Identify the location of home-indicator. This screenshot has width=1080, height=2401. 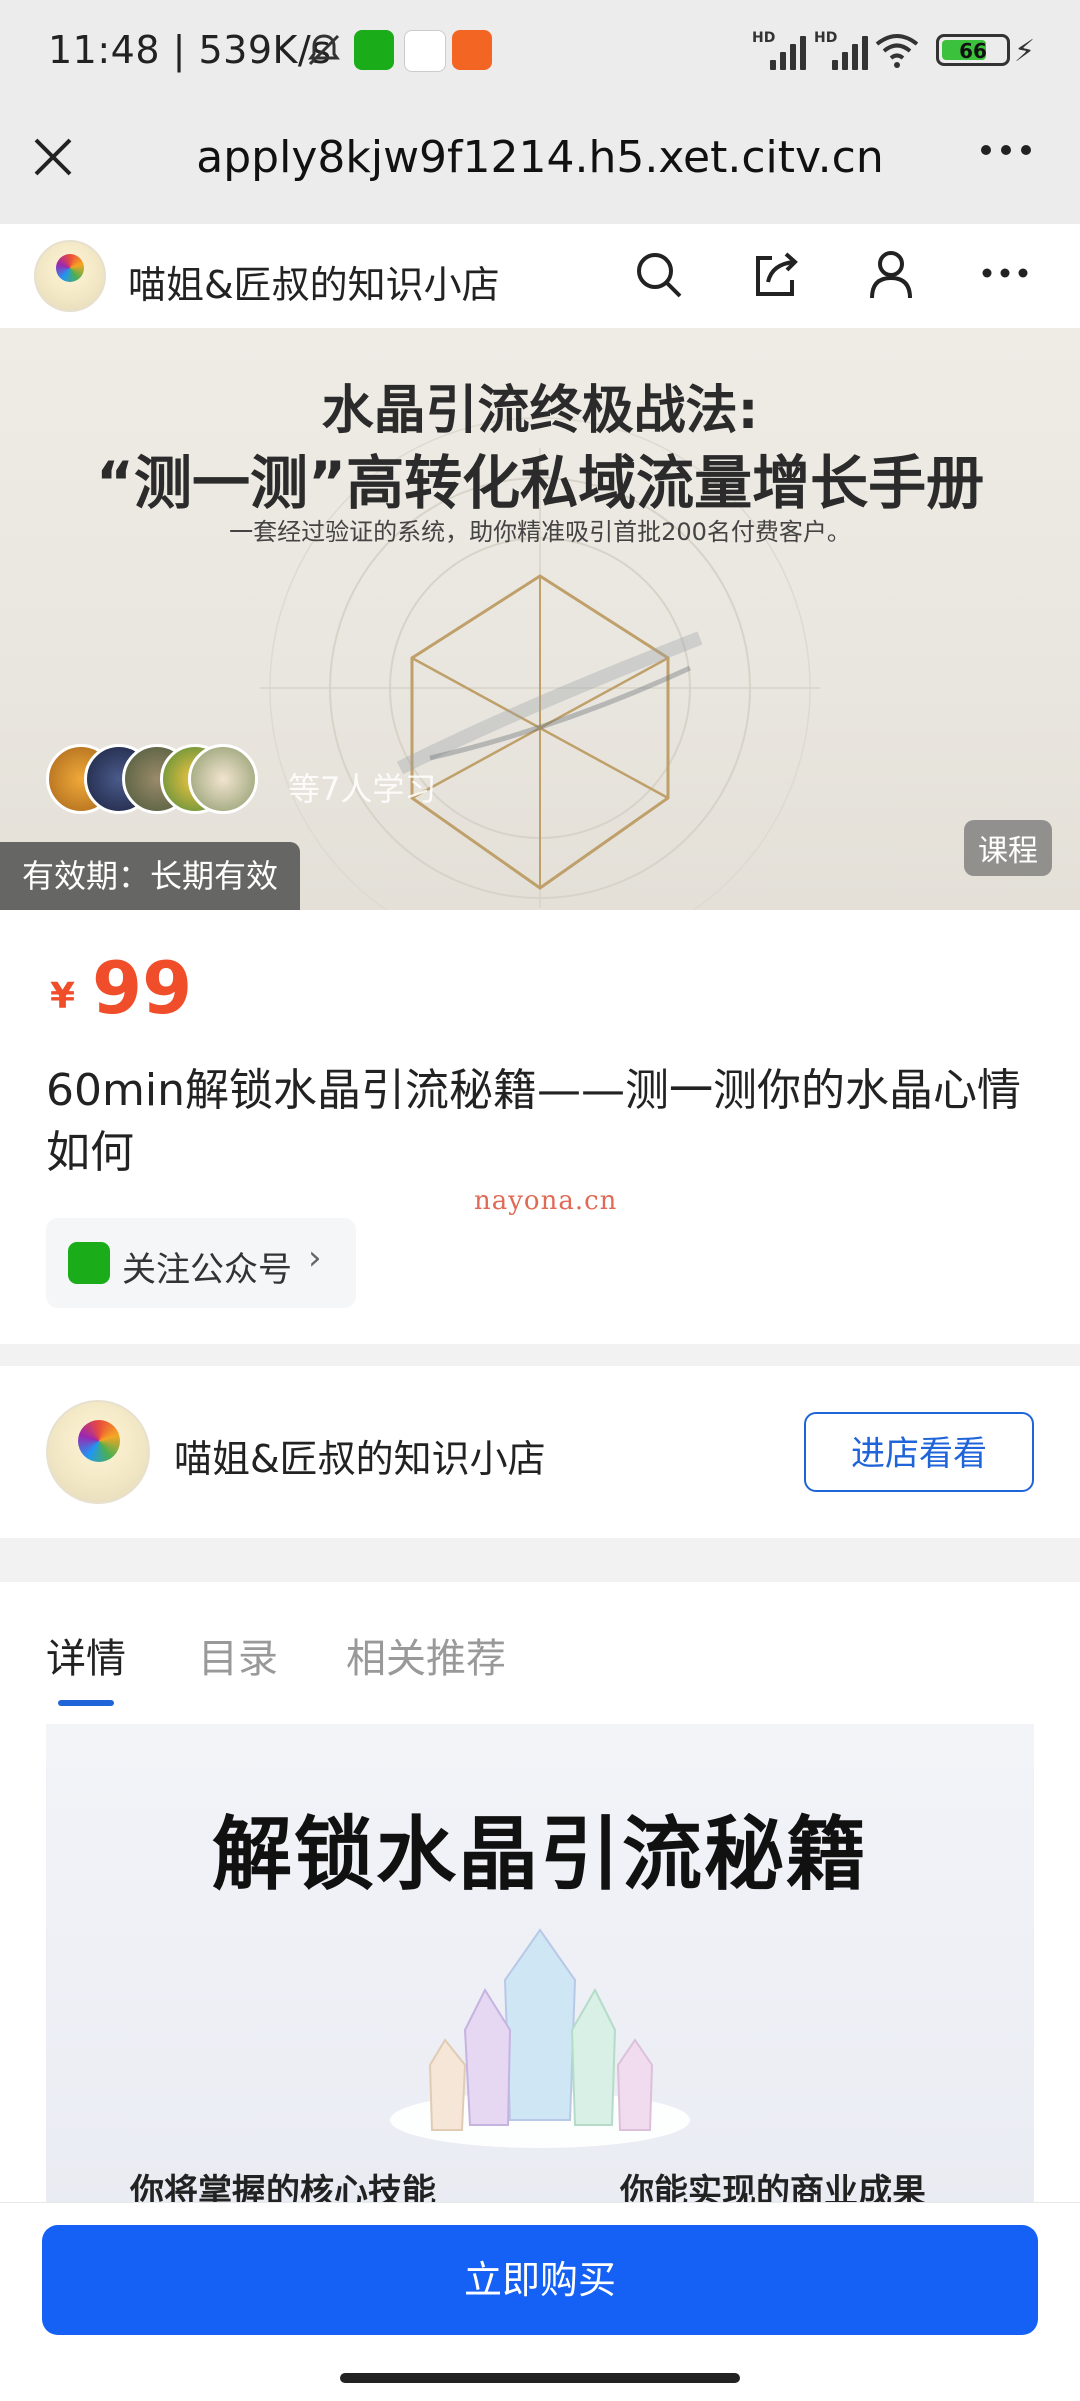
(540, 2378).